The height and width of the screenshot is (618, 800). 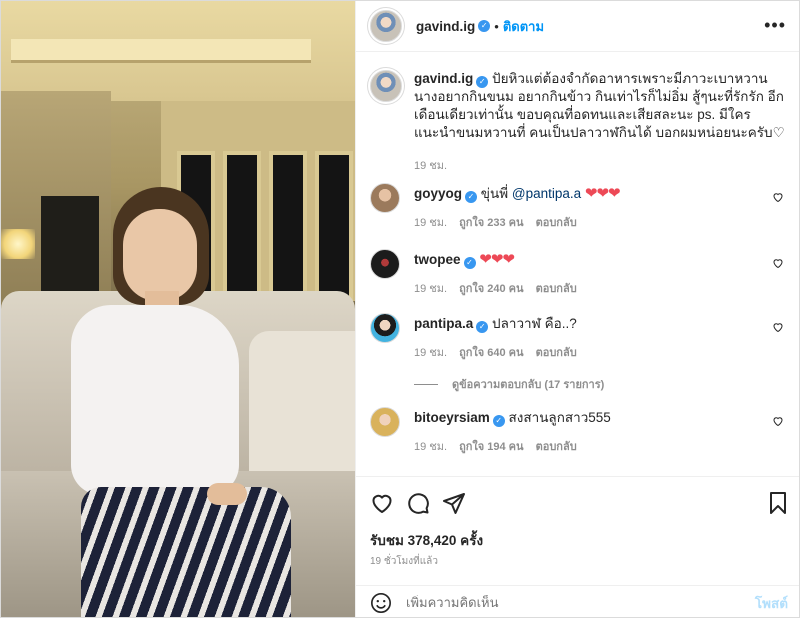 What do you see at coordinates (528, 385) in the screenshot?
I see `view-replies-label: ดูข้อความตอบกลับ (17 รายการ)` at bounding box center [528, 385].